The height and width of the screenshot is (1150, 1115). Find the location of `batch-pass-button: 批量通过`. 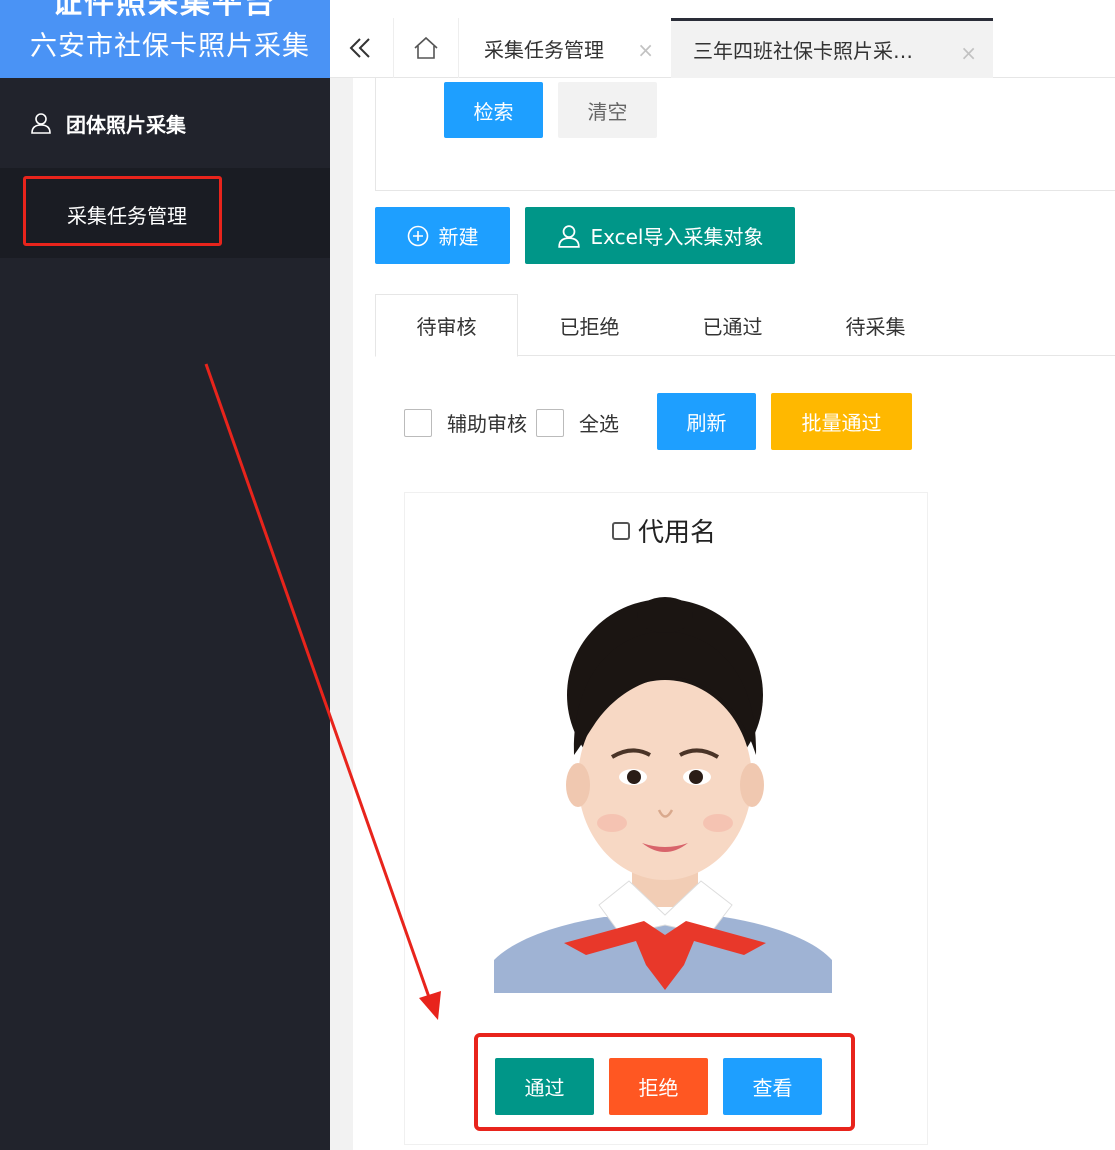

batch-pass-button: 批量通过 is located at coordinates (841, 421).